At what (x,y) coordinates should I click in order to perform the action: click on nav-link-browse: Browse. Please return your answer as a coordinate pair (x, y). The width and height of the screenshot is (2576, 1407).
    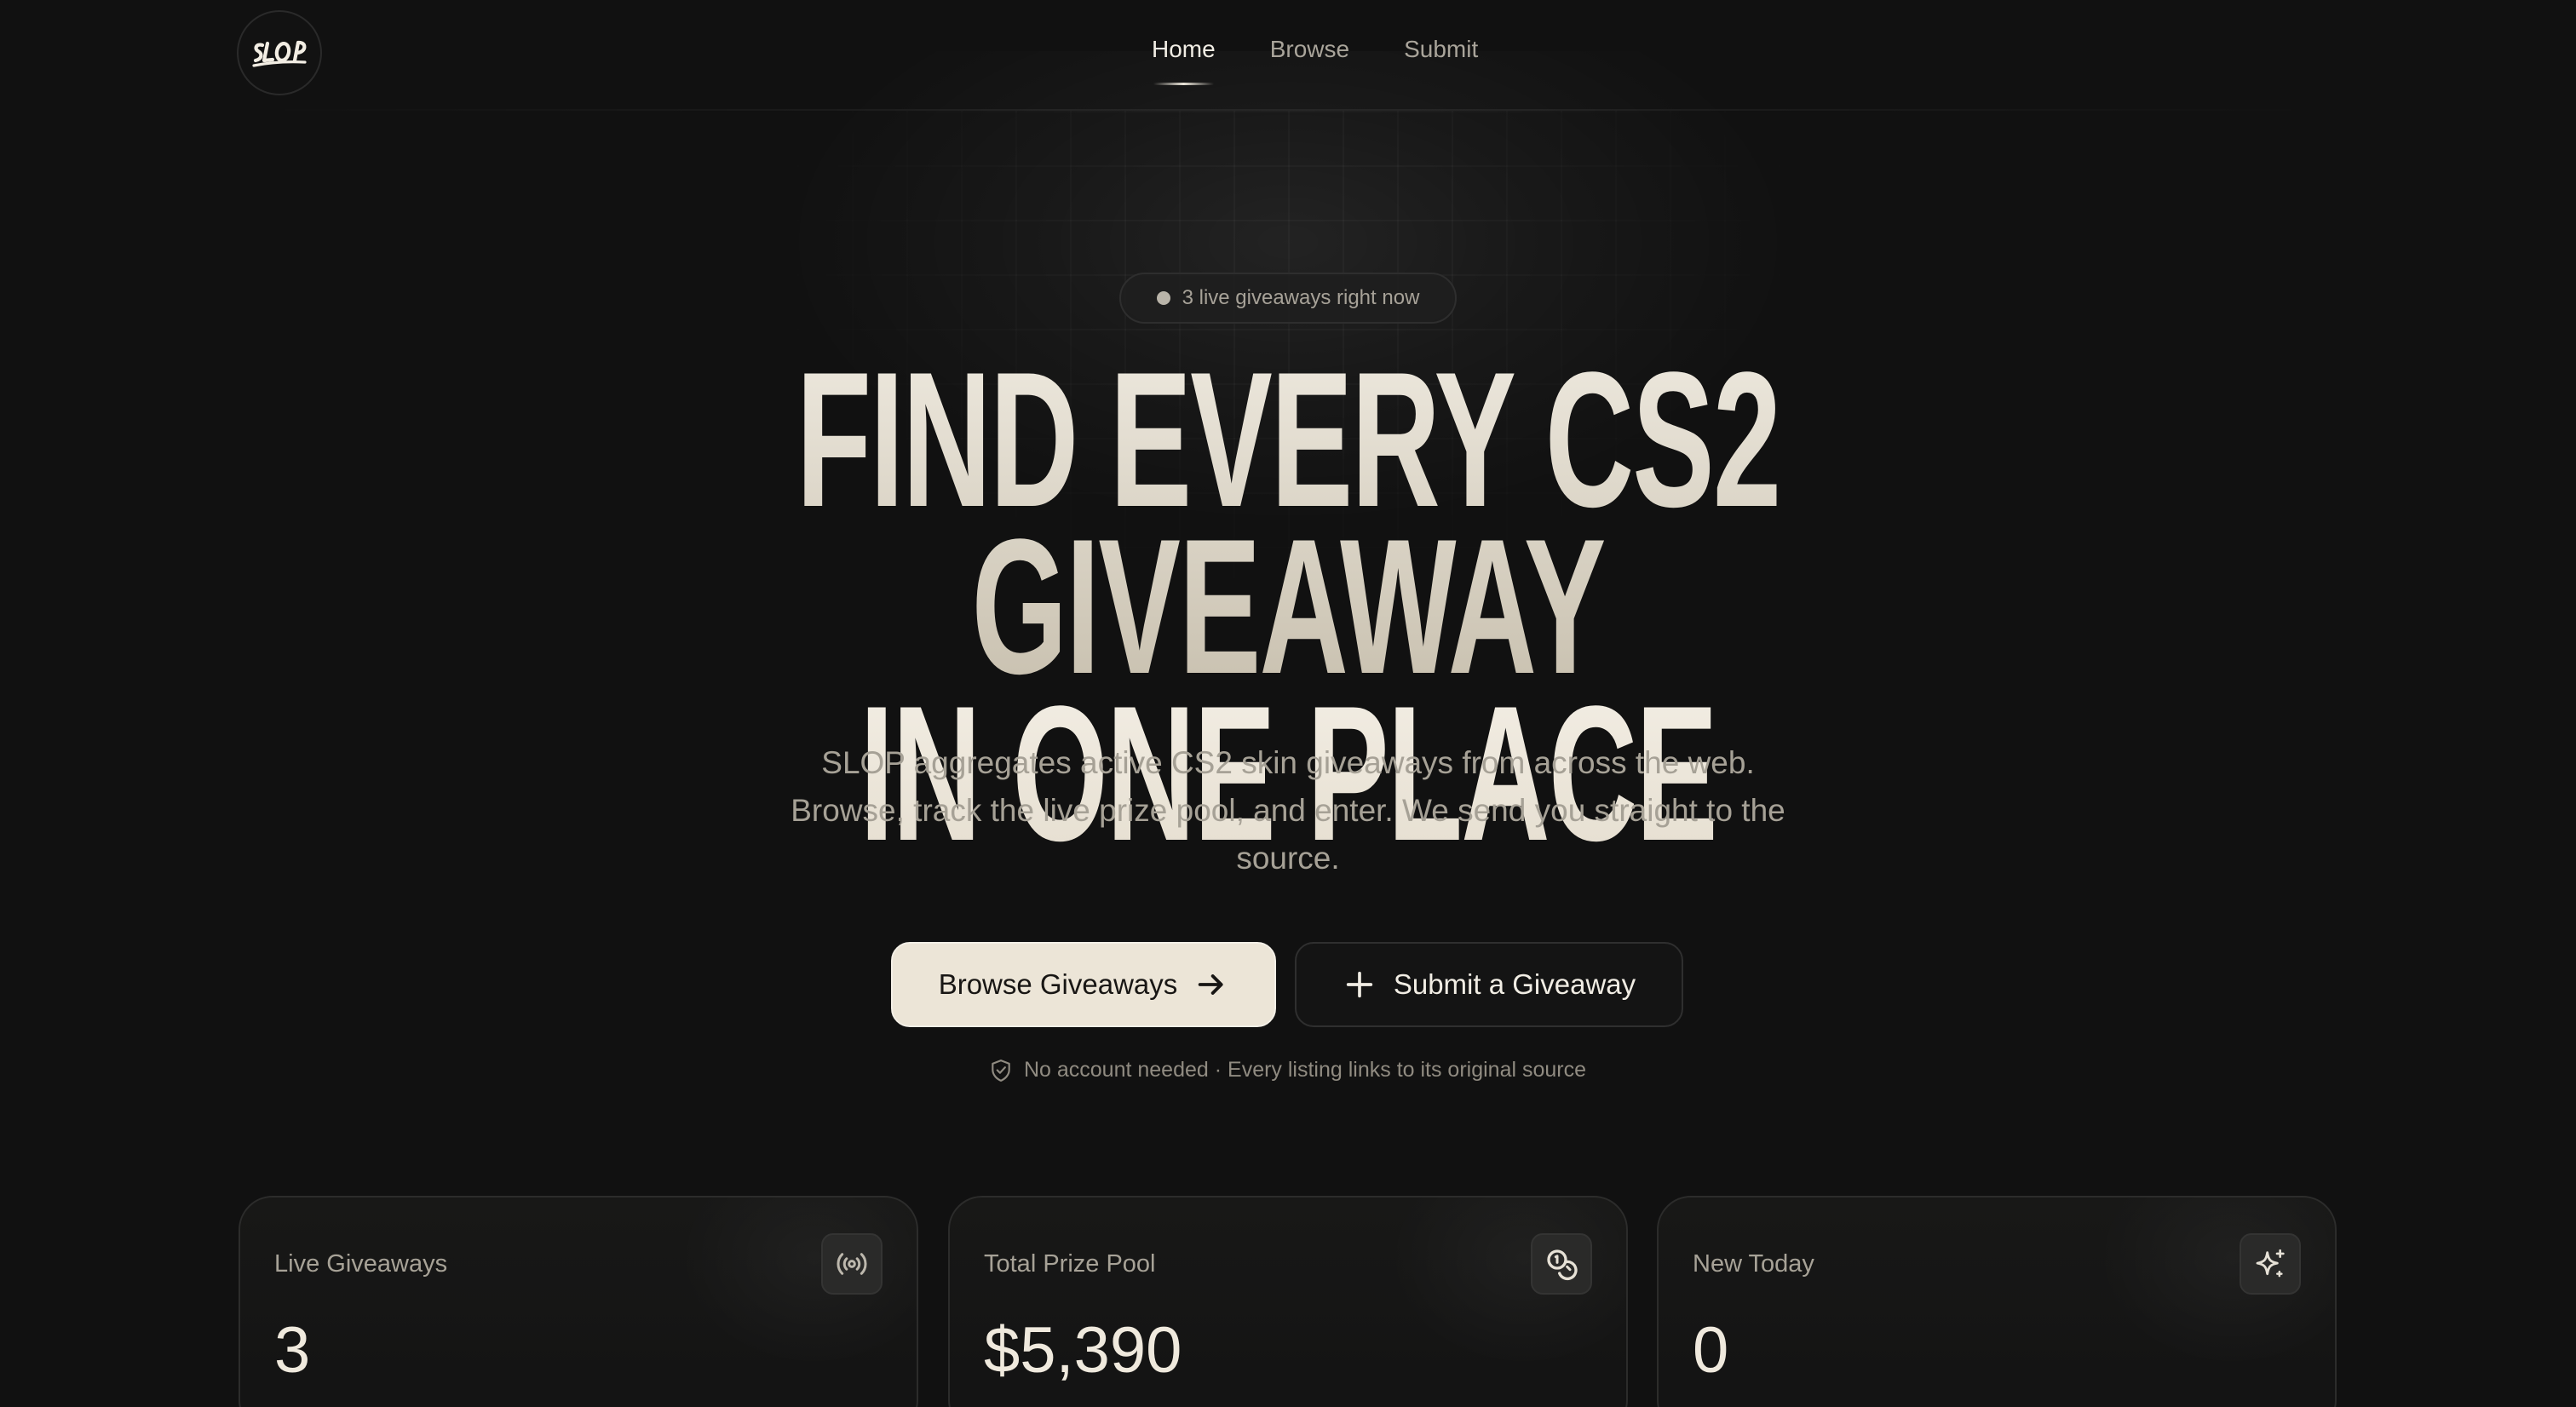
    Looking at the image, I should click on (1310, 54).